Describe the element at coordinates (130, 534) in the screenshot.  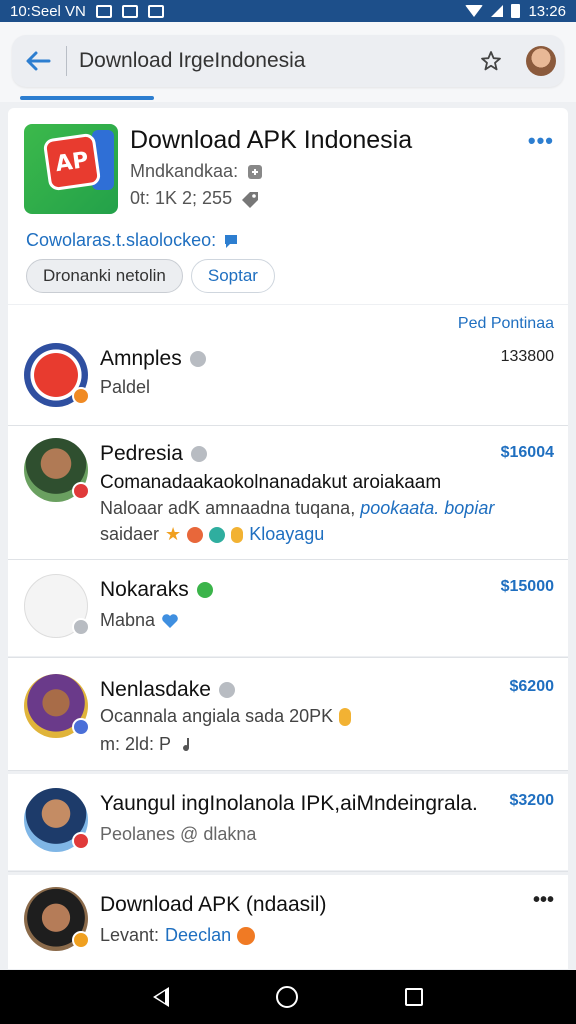
I see `list-item-tag-label: saidaer` at that location.